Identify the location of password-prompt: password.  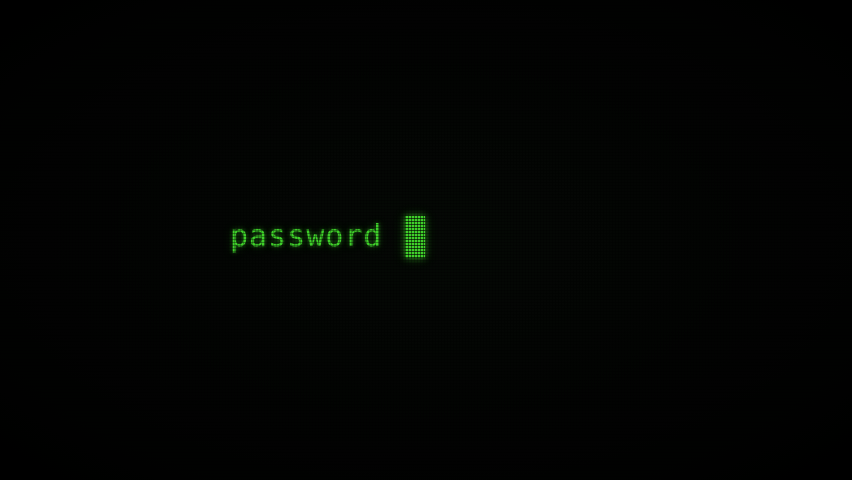
(327, 237).